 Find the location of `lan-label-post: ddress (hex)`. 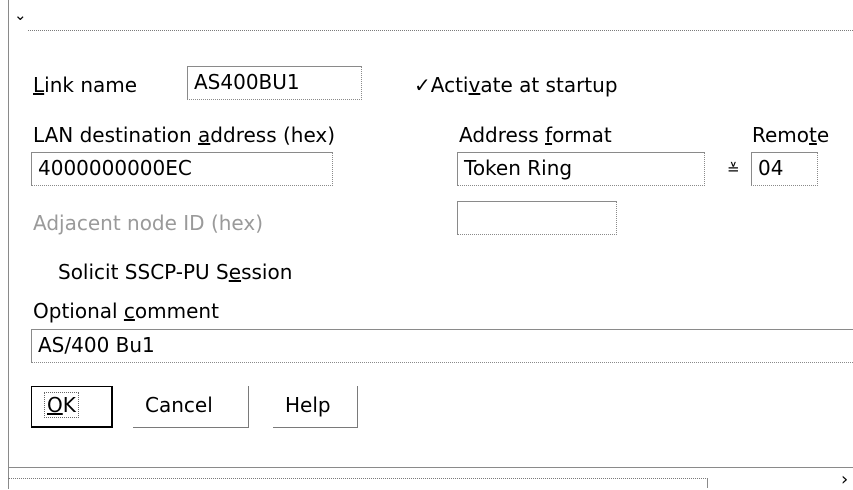

lan-label-post: ddress (hex) is located at coordinates (273, 135).